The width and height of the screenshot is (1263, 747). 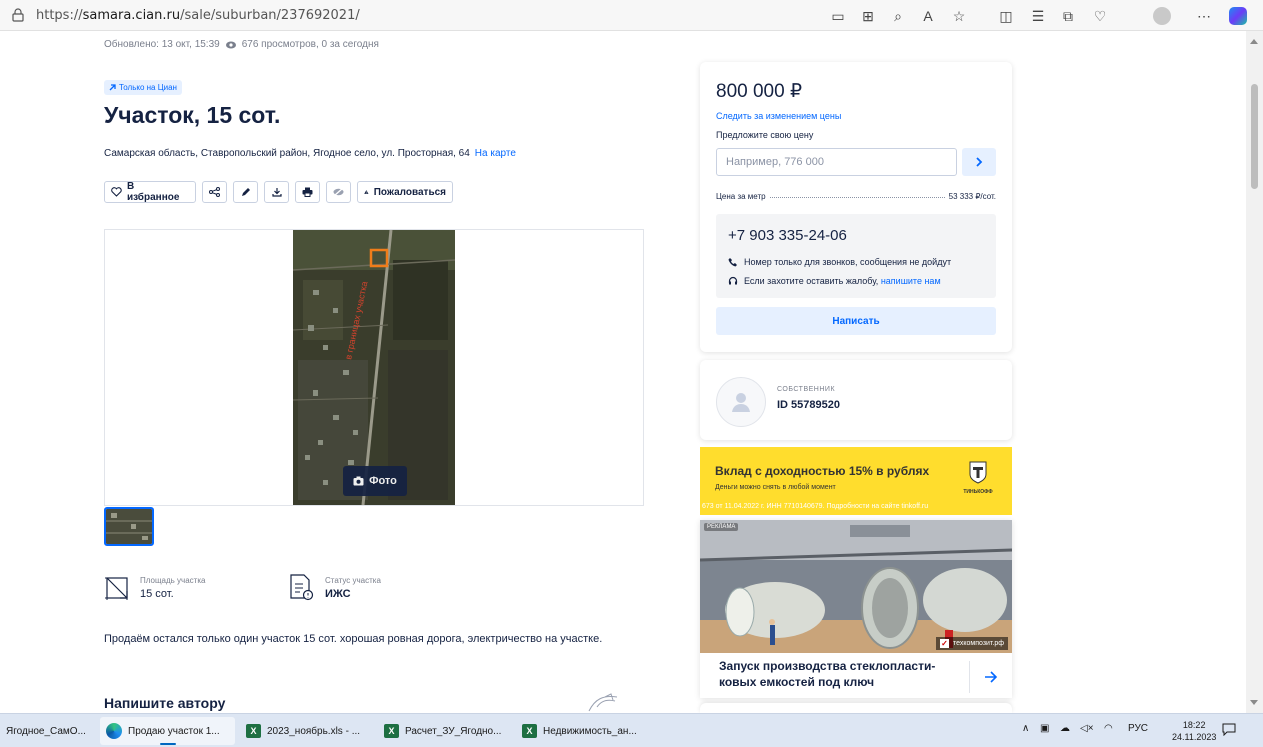 What do you see at coordinates (741, 402) in the screenshot?
I see `avatar` at bounding box center [741, 402].